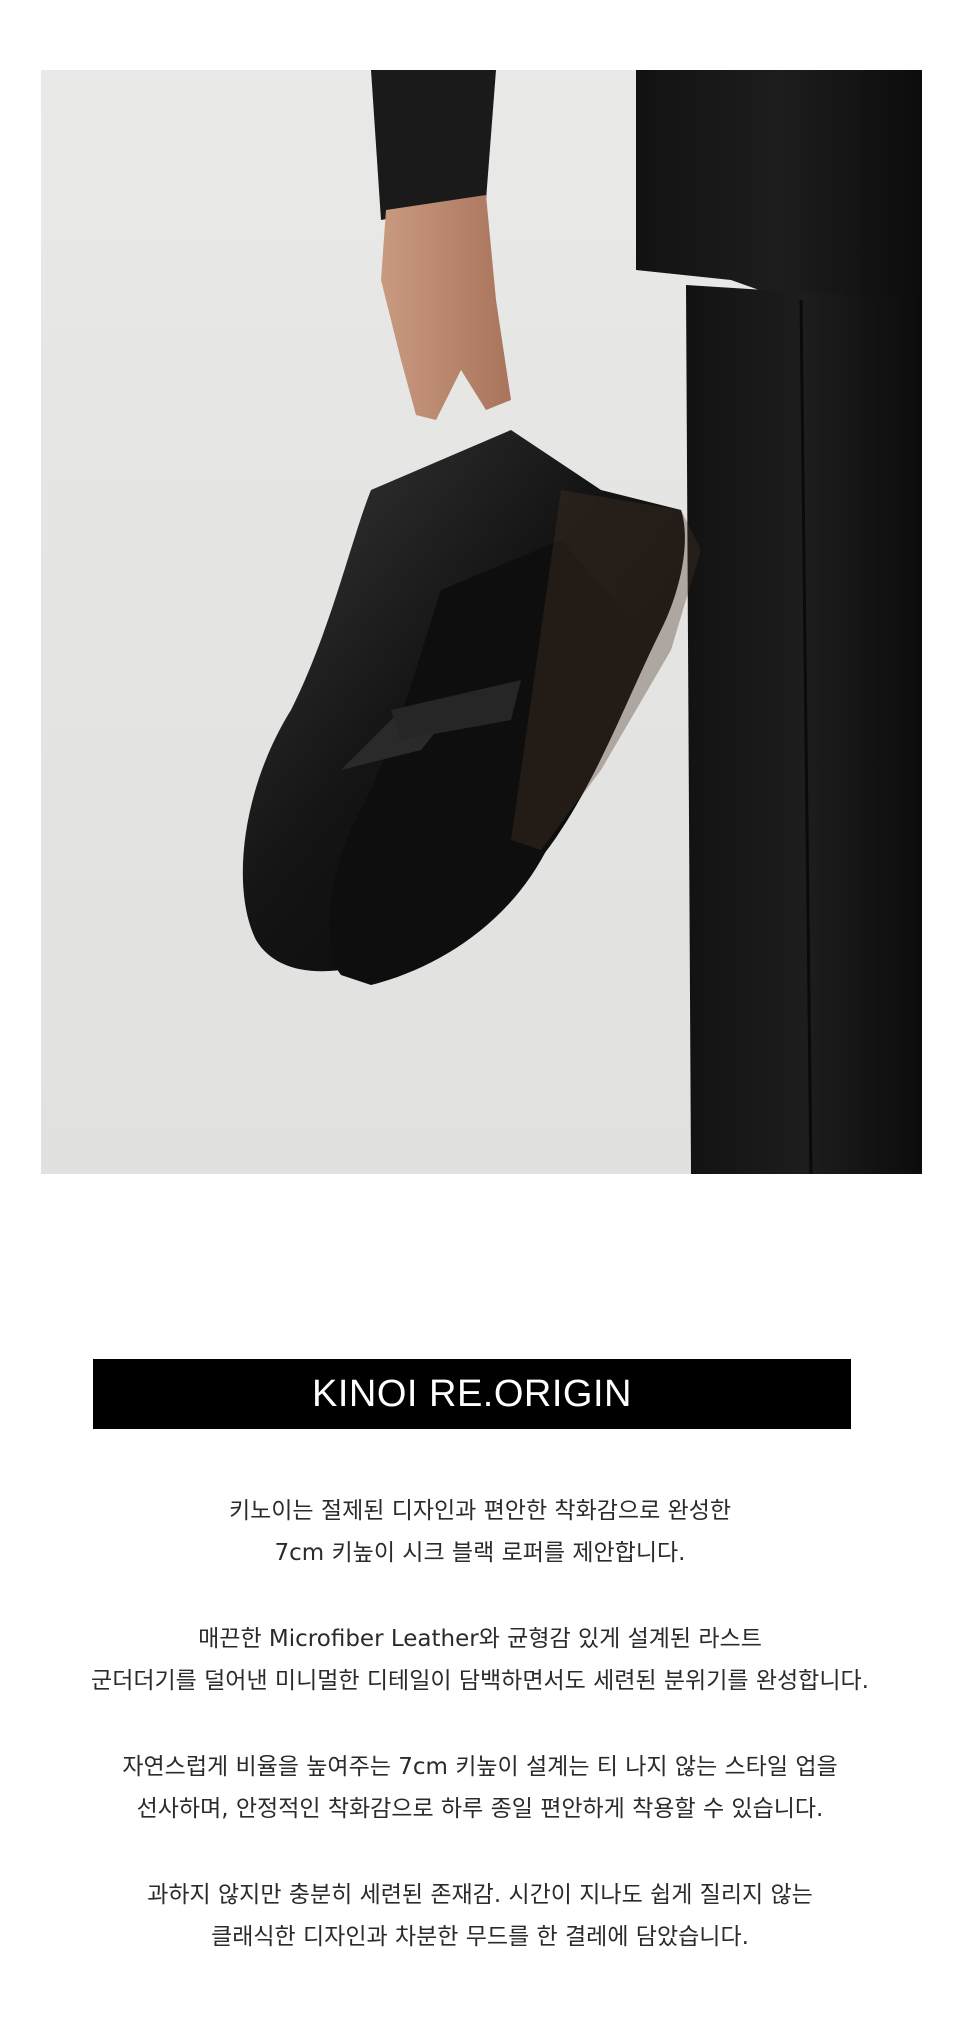  I want to click on description-line: 매끈한 Microfiber Leather와 균형감 있게 설계된 라스트, so click(480, 1639).